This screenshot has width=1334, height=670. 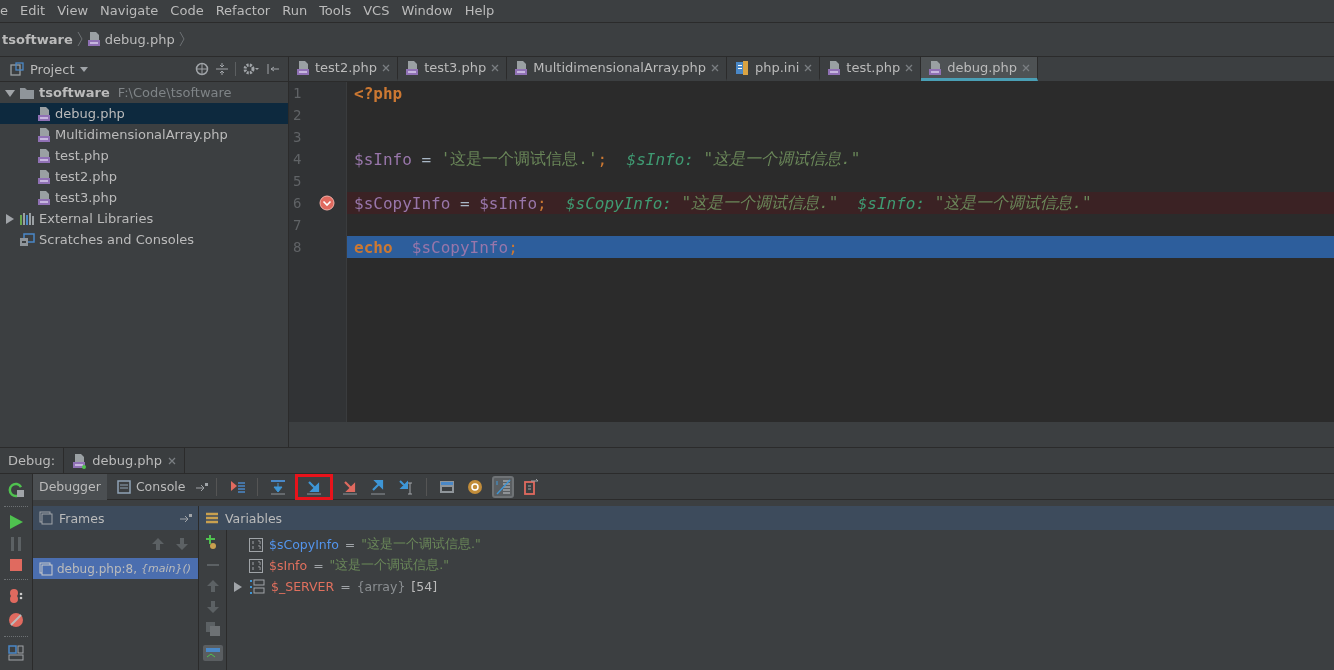 What do you see at coordinates (82, 518) in the screenshot?
I see `panel-title: Frames` at bounding box center [82, 518].